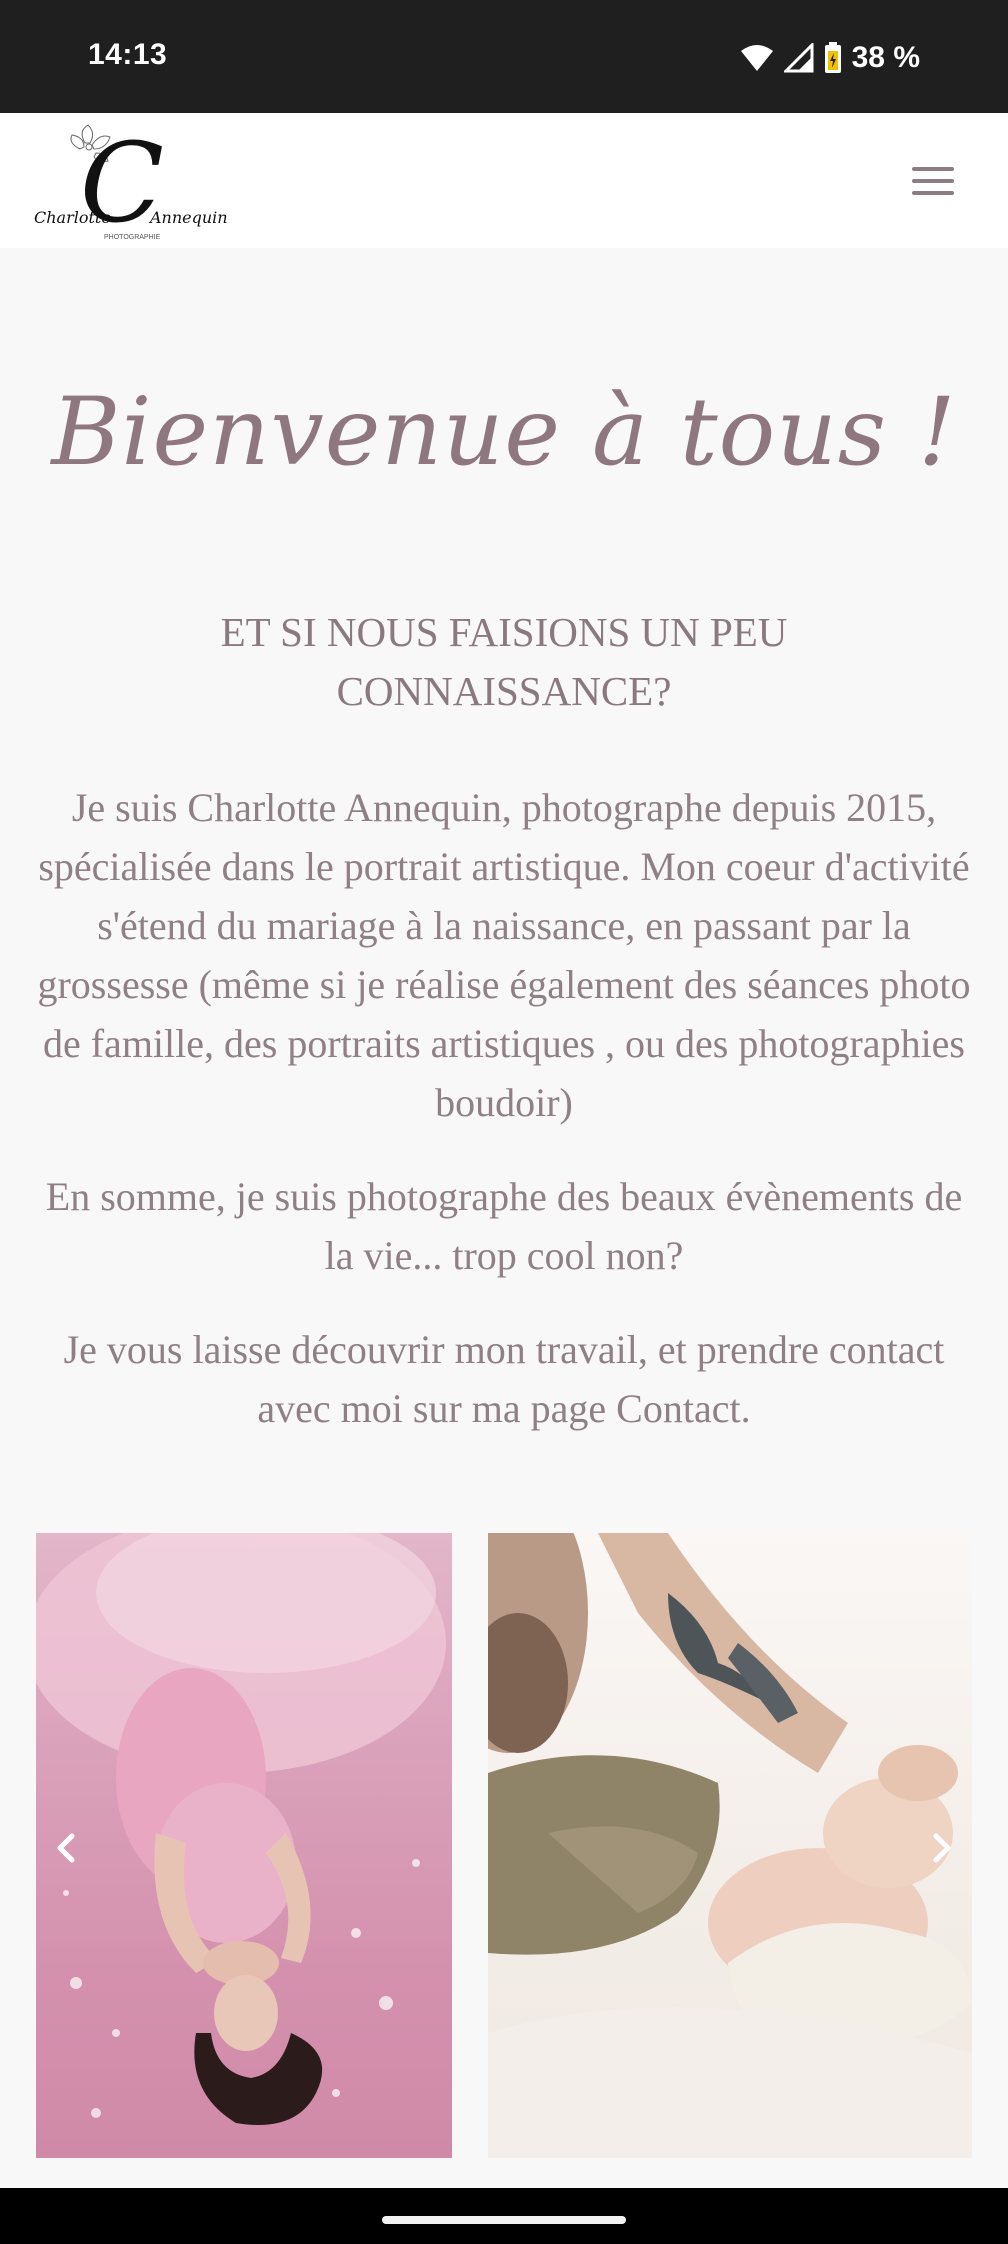  I want to click on battery-icon, so click(832, 57).